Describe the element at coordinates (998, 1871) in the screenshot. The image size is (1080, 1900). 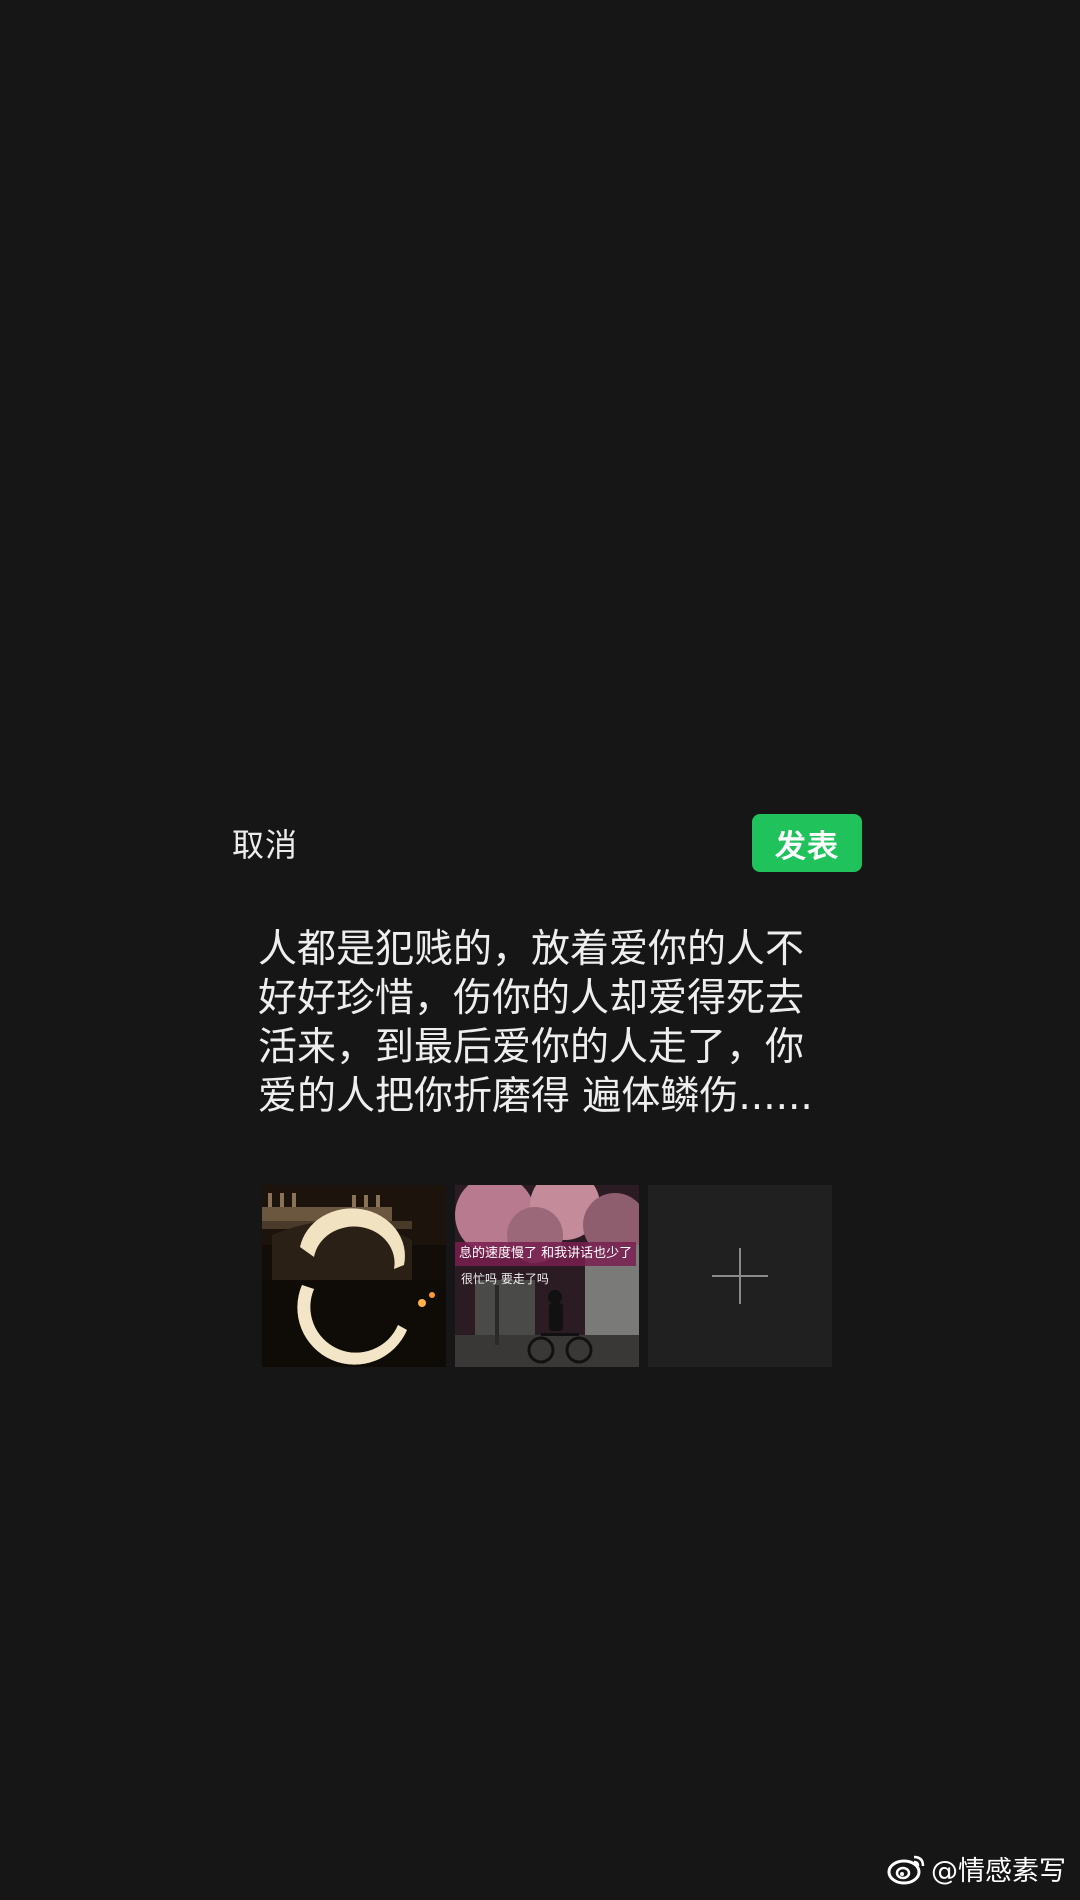
I see `watermark-text: @情感素写` at that location.